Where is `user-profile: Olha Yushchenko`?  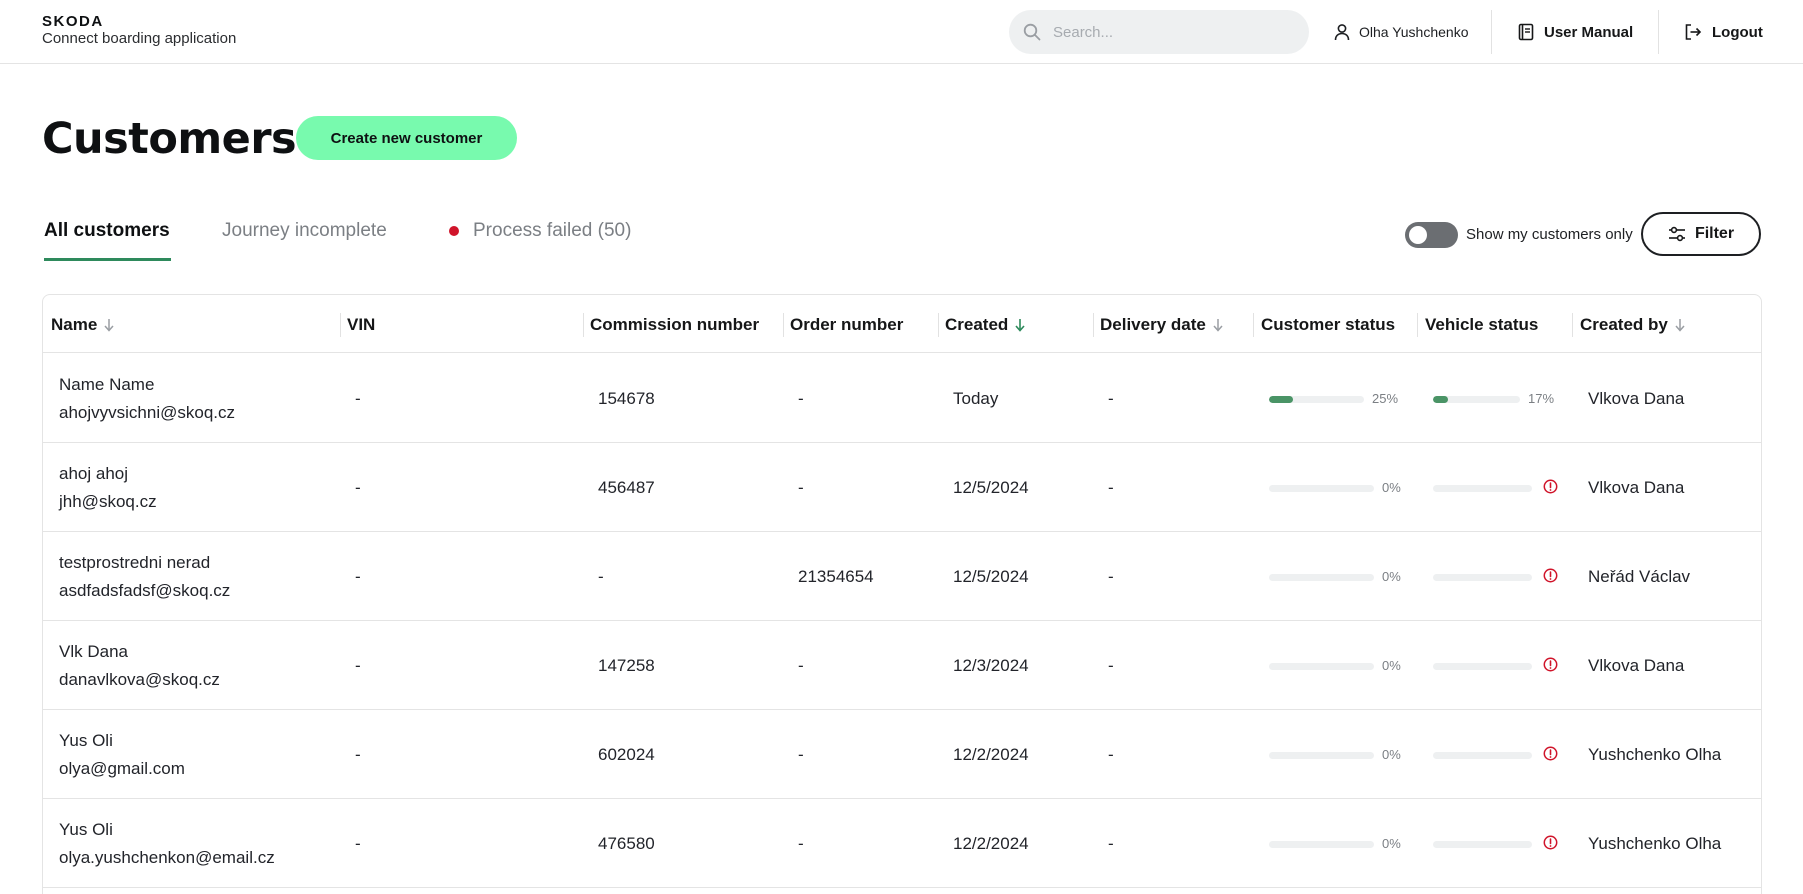
user-profile: Olha Yushchenko is located at coordinates (1401, 32).